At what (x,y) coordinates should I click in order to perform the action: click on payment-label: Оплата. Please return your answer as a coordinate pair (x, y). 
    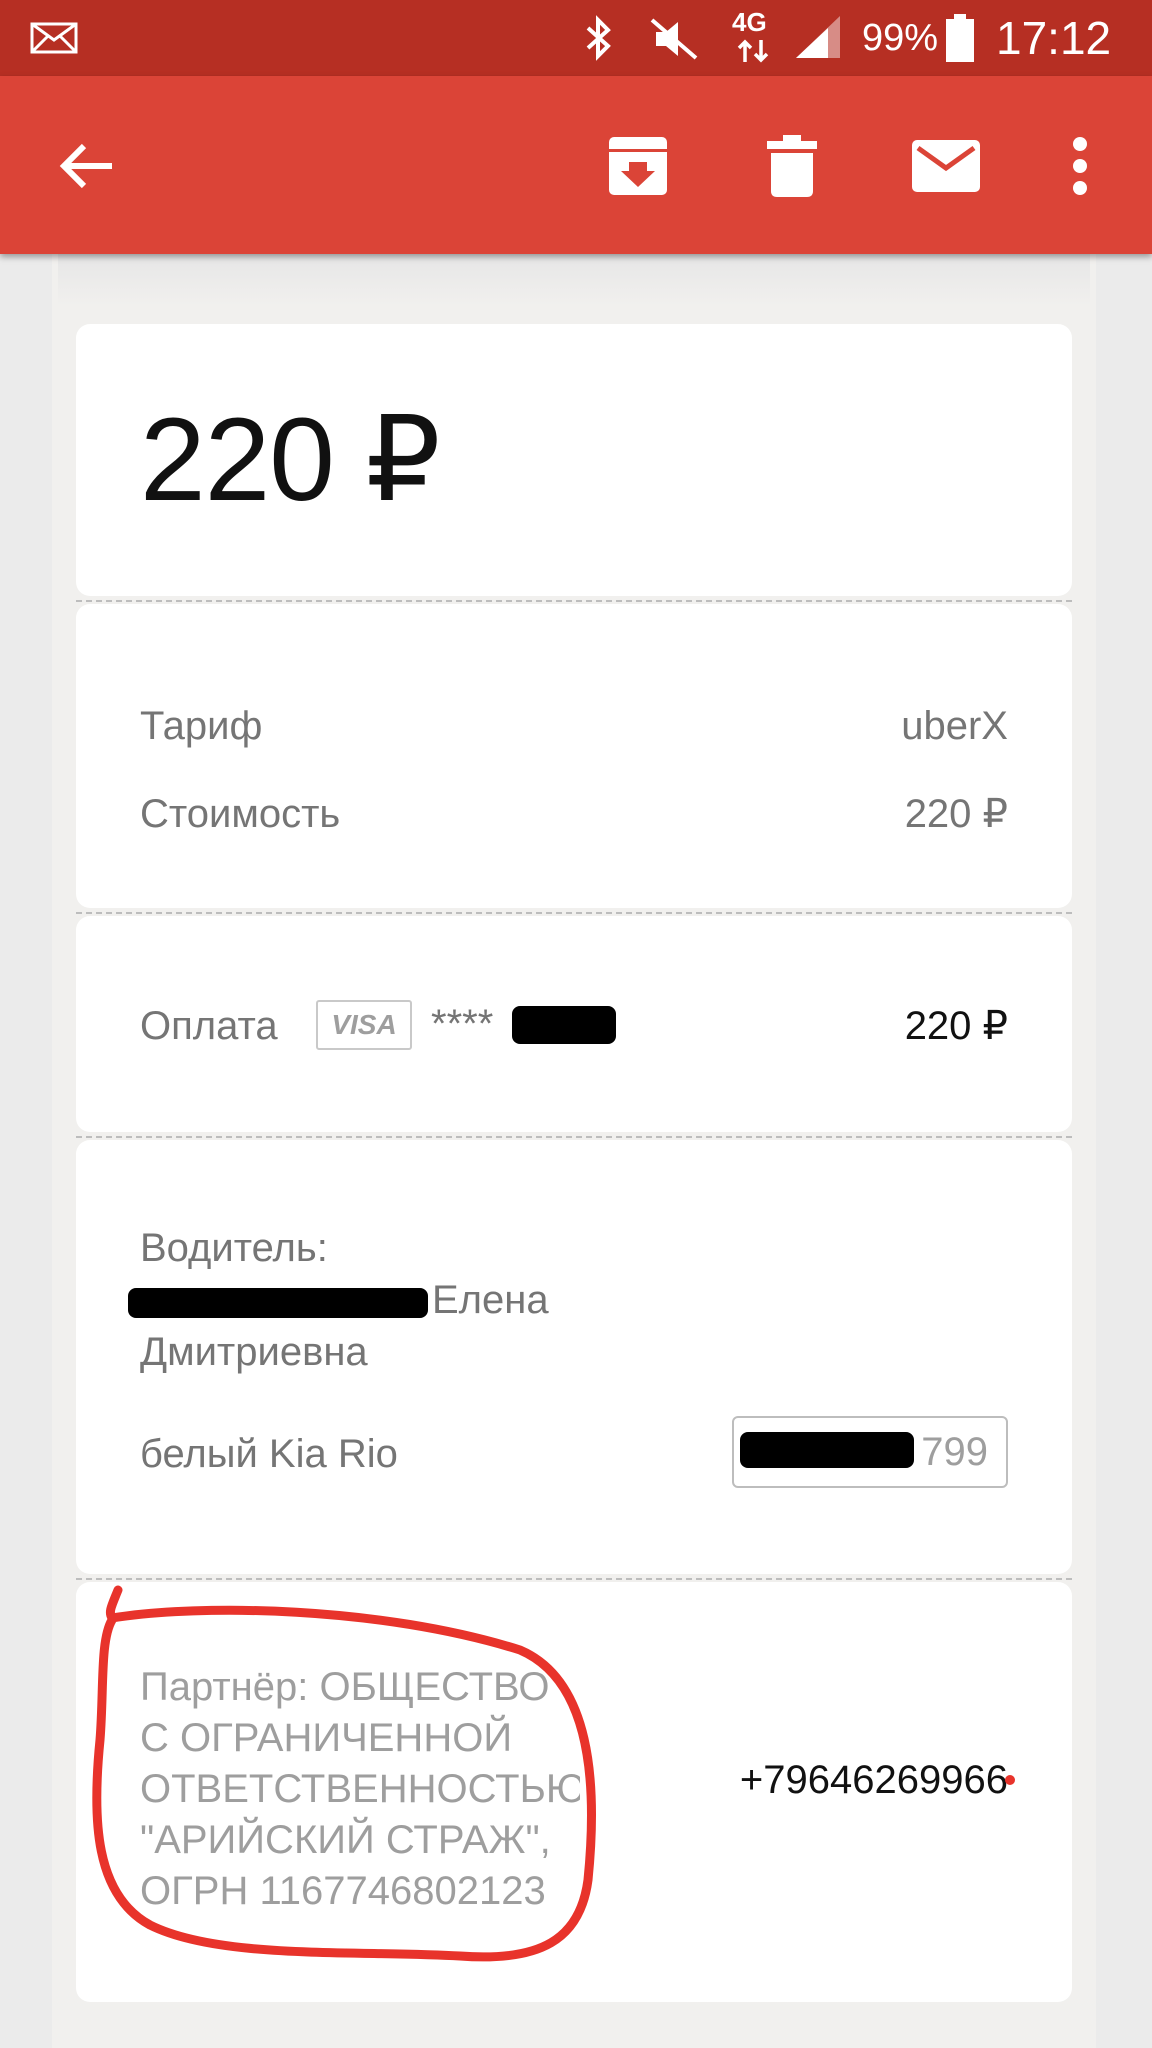
    Looking at the image, I should click on (209, 1026).